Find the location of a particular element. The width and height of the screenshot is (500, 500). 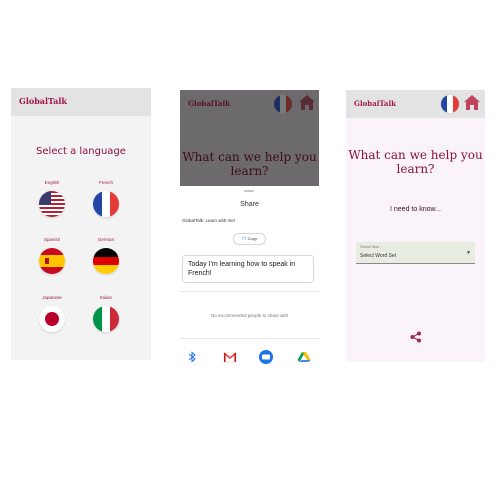

language-option-italian: Italian is located at coordinates (106, 313).